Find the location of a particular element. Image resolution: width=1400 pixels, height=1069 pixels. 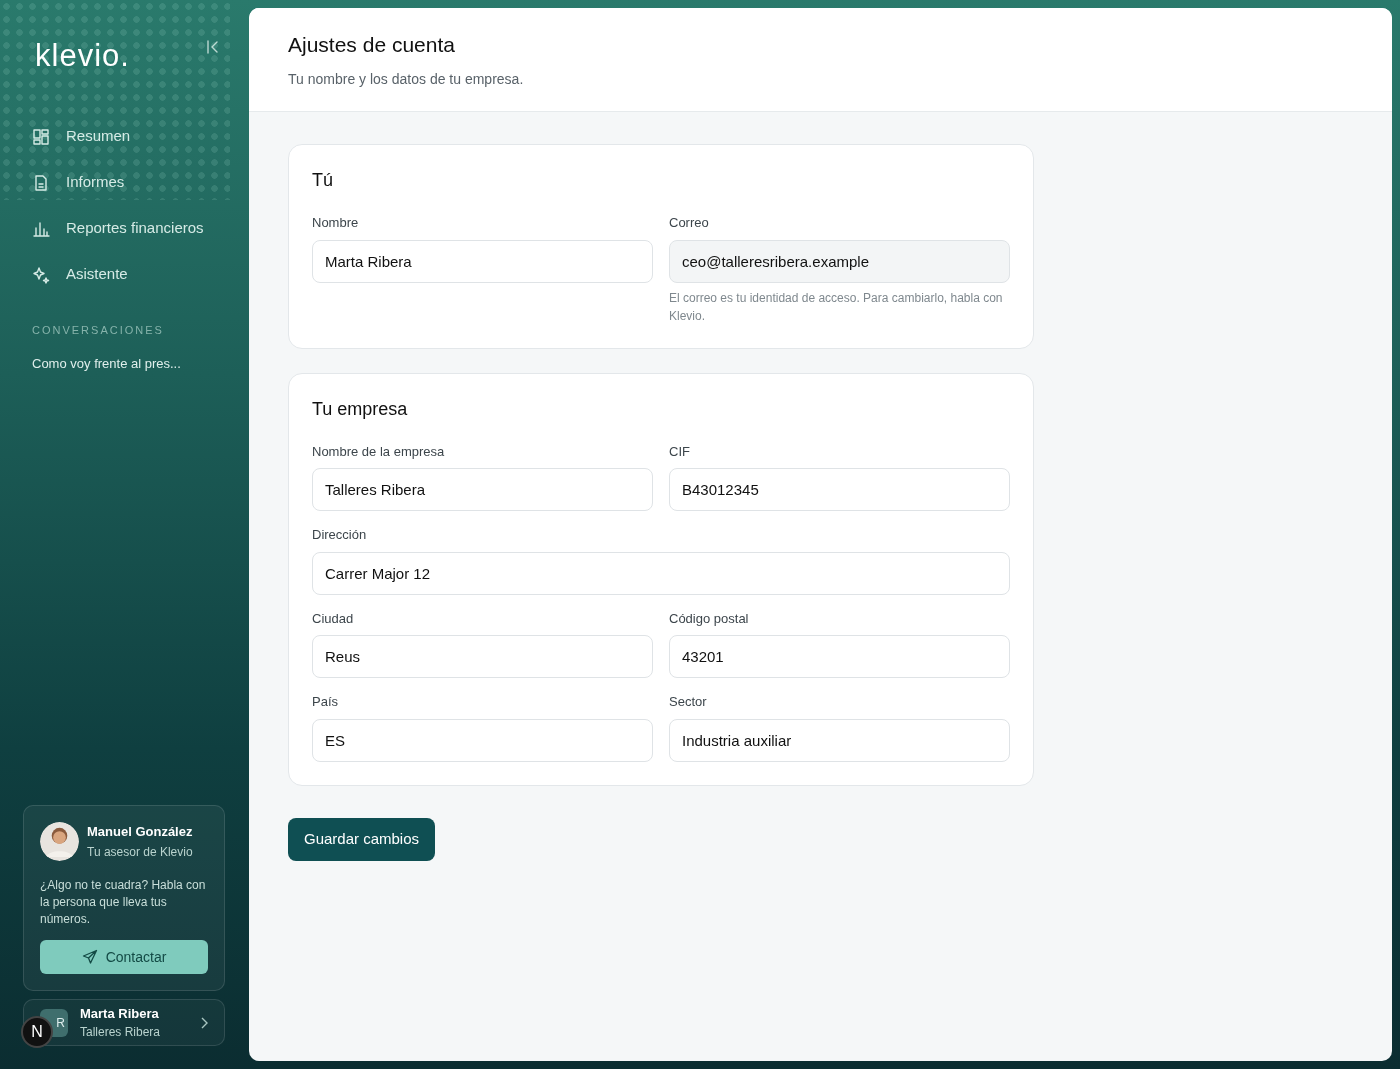

account-name: Marta Ribera is located at coordinates (120, 1013).